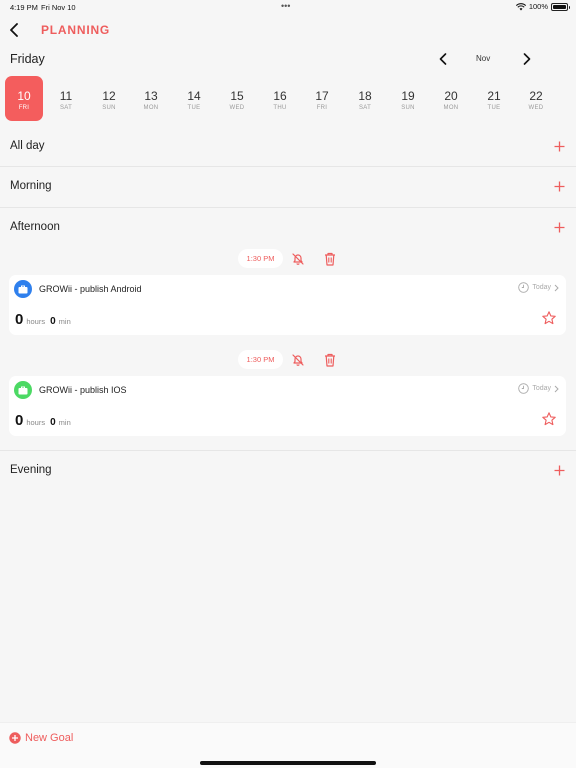 Image resolution: width=576 pixels, height=768 pixels. I want to click on date-cell: 19 SUN, so click(408, 98).